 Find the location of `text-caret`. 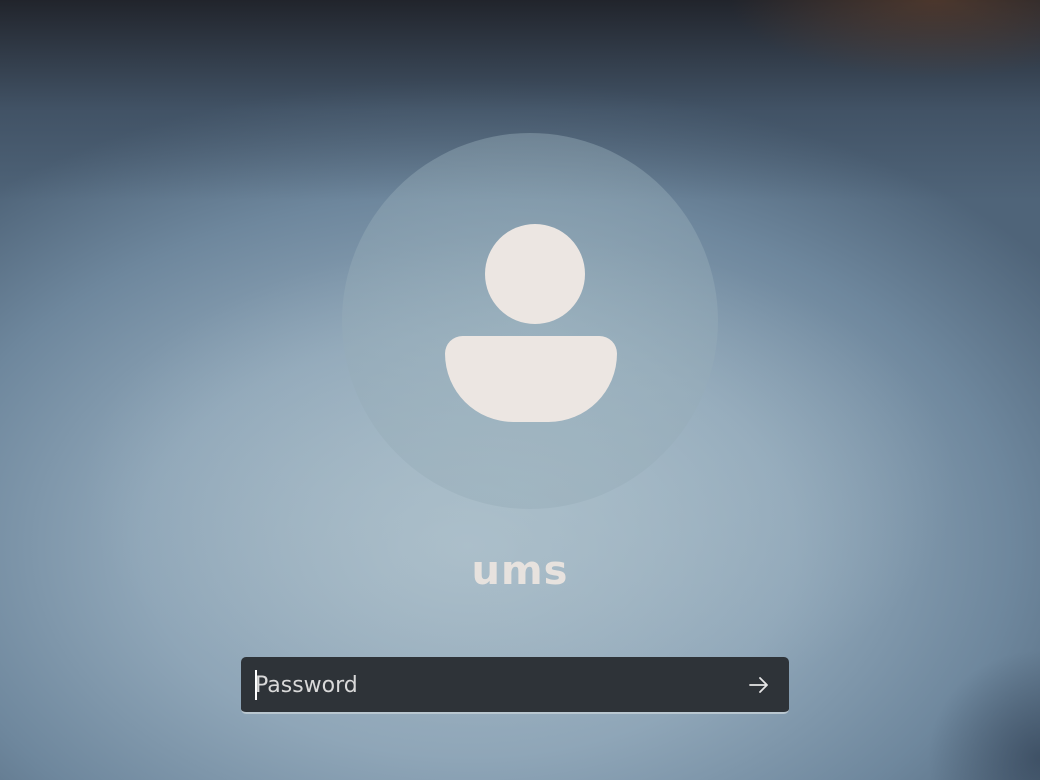

text-caret is located at coordinates (256, 685).